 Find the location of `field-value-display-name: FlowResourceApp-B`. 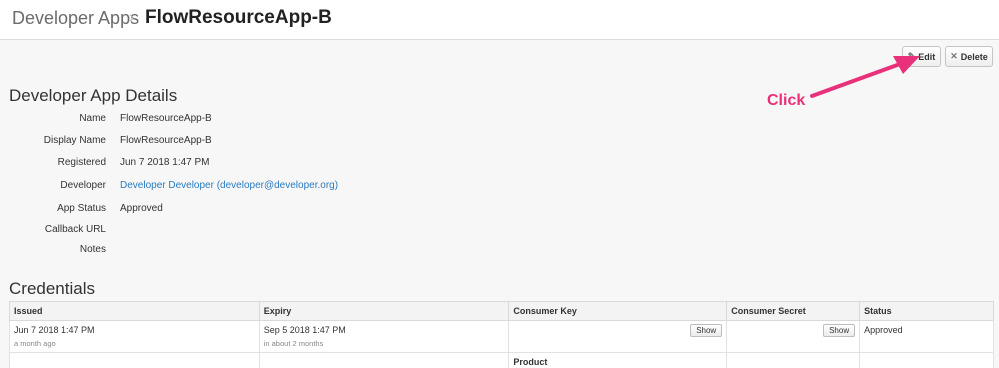

field-value-display-name: FlowResourceApp-B is located at coordinates (166, 140).